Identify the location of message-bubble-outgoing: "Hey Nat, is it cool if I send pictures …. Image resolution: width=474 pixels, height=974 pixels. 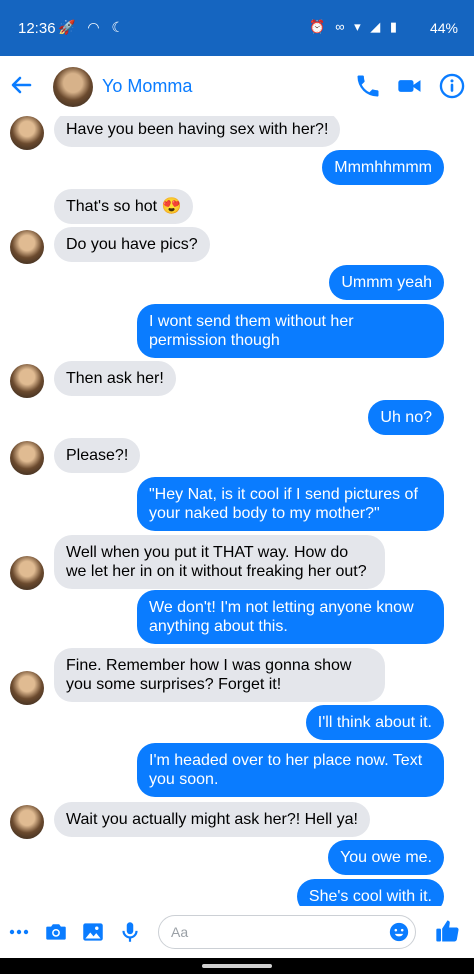
(290, 504).